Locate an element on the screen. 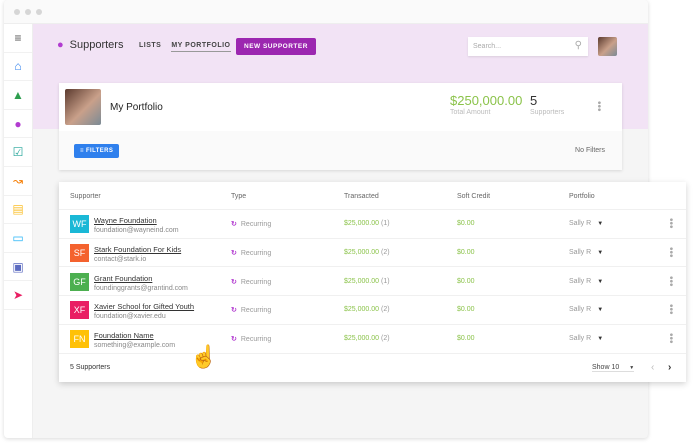  nav-tabs: LISTS MY PORTFOLIO is located at coordinates (185, 47).